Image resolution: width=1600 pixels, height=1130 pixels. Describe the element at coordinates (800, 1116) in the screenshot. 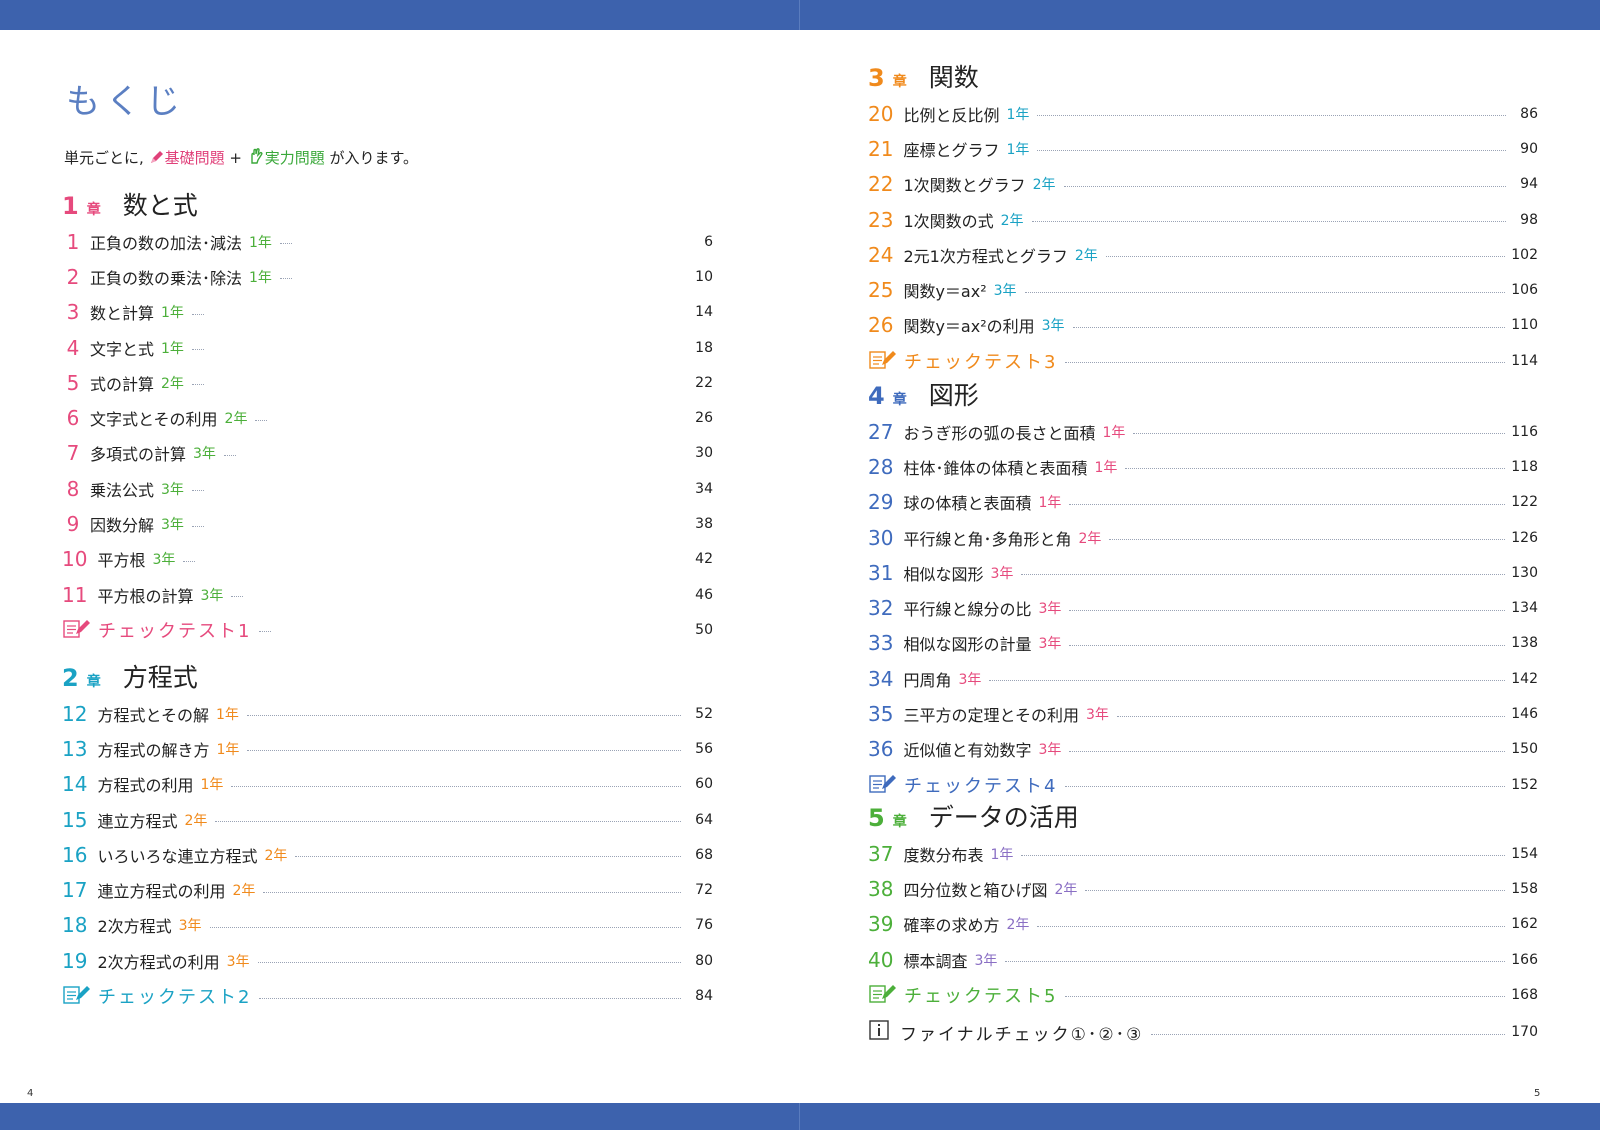

I see `bottom-band` at that location.